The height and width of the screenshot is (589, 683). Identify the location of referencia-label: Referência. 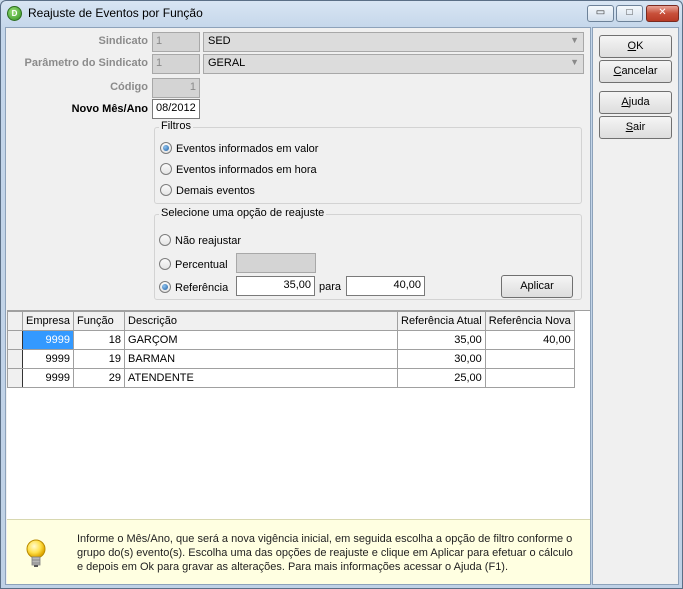
(202, 288).